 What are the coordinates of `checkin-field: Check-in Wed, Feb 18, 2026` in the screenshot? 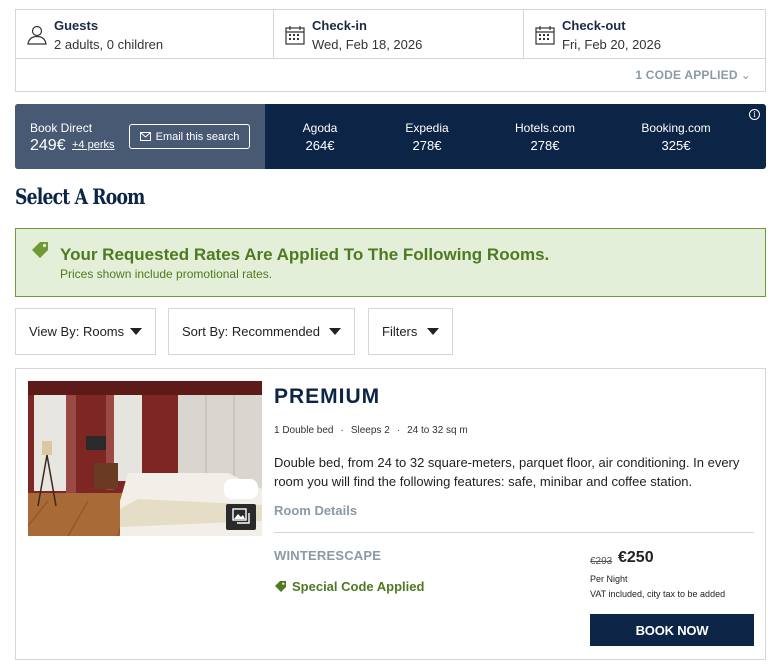 It's located at (399, 34).